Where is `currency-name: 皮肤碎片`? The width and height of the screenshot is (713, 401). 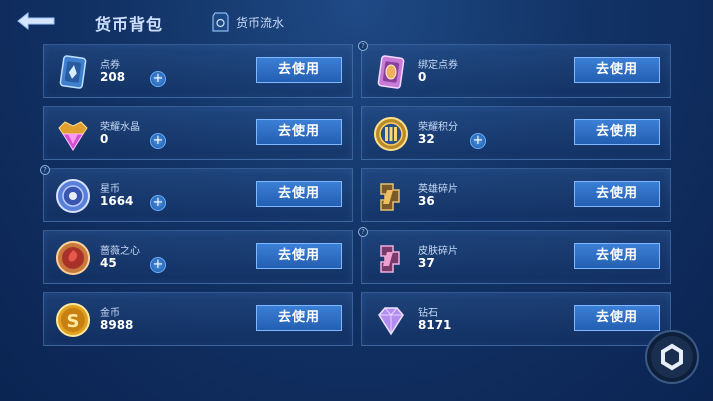
currency-name: 皮肤碎片 is located at coordinates (438, 251).